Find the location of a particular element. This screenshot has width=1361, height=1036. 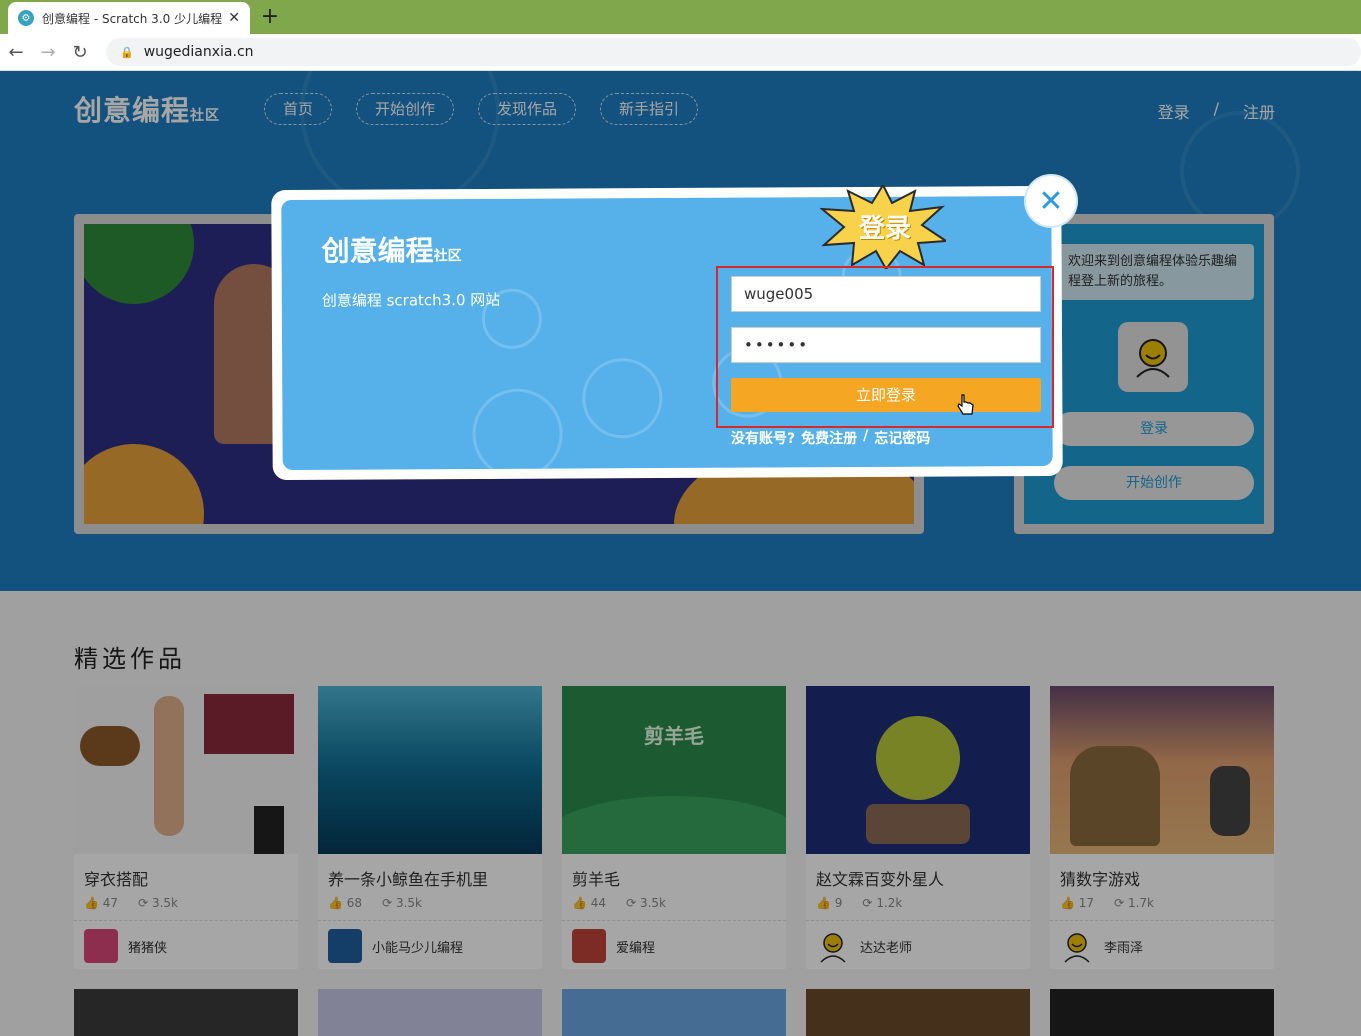

no-account-text: 没有账号? is located at coordinates (763, 439).